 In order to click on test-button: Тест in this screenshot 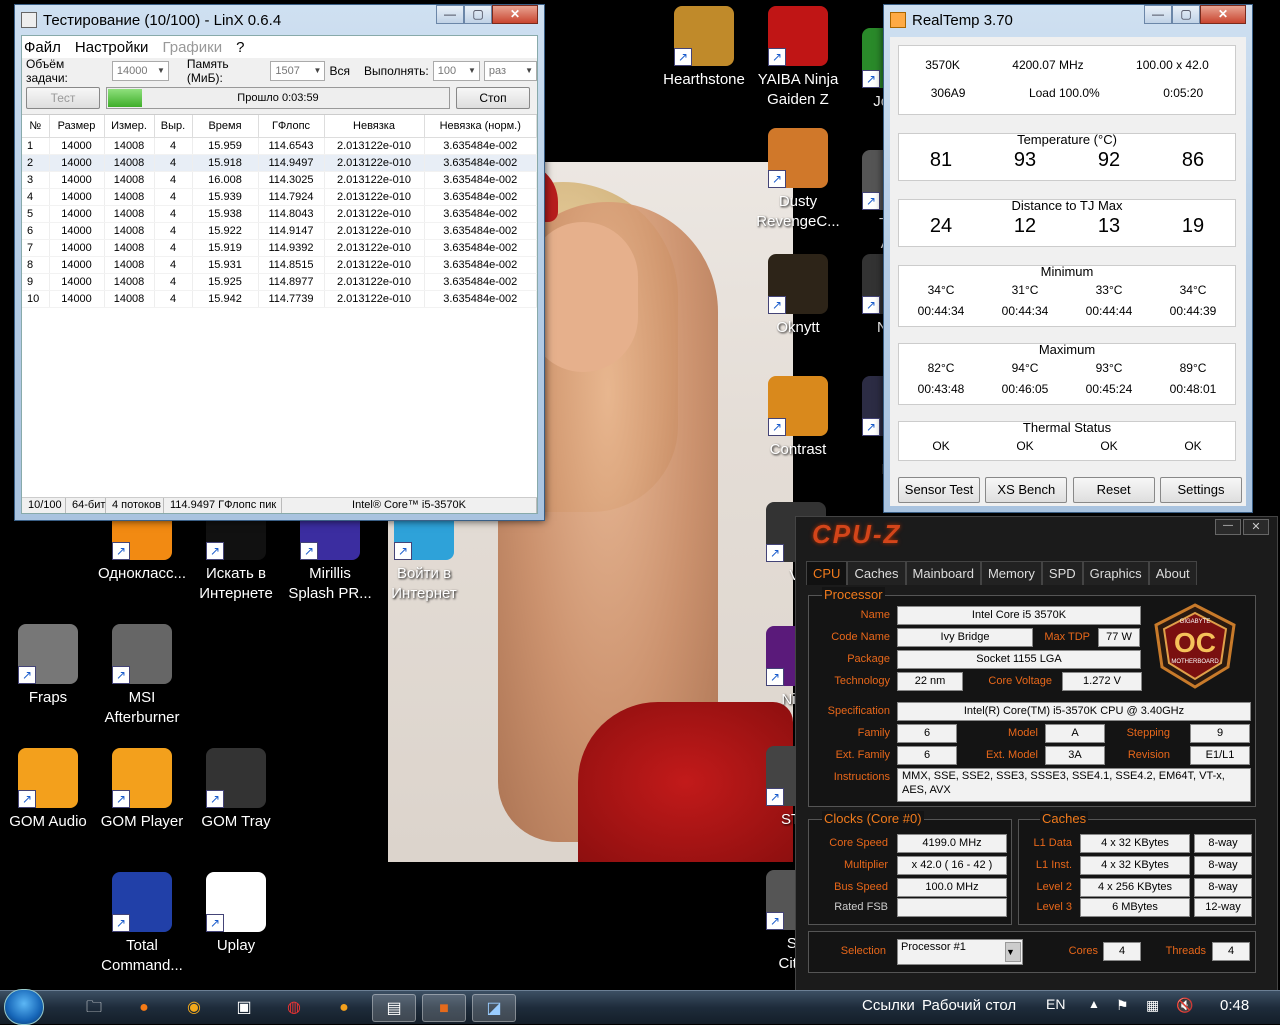, I will do `click(63, 98)`.